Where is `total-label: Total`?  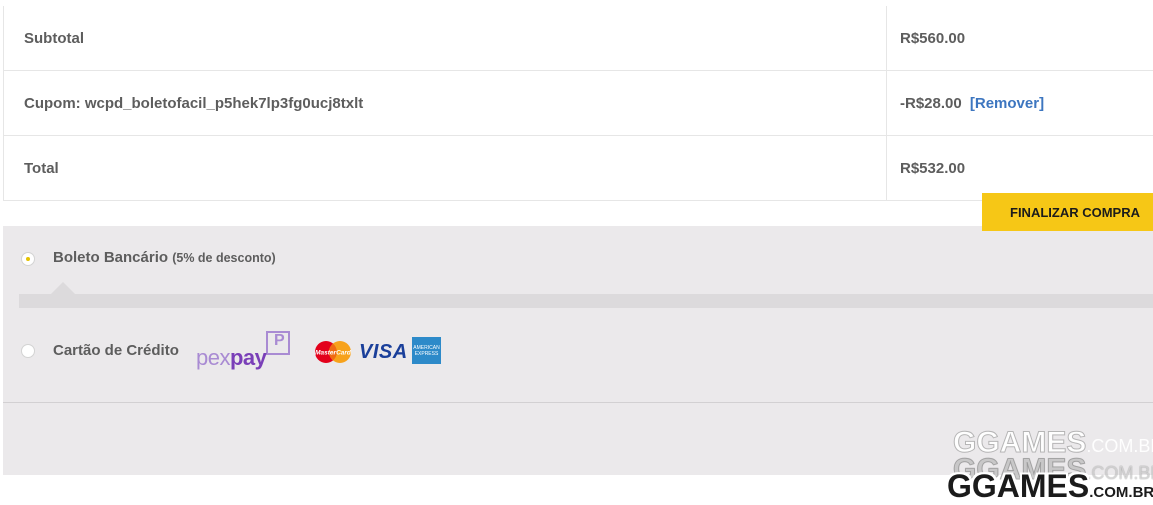
total-label: Total is located at coordinates (445, 168).